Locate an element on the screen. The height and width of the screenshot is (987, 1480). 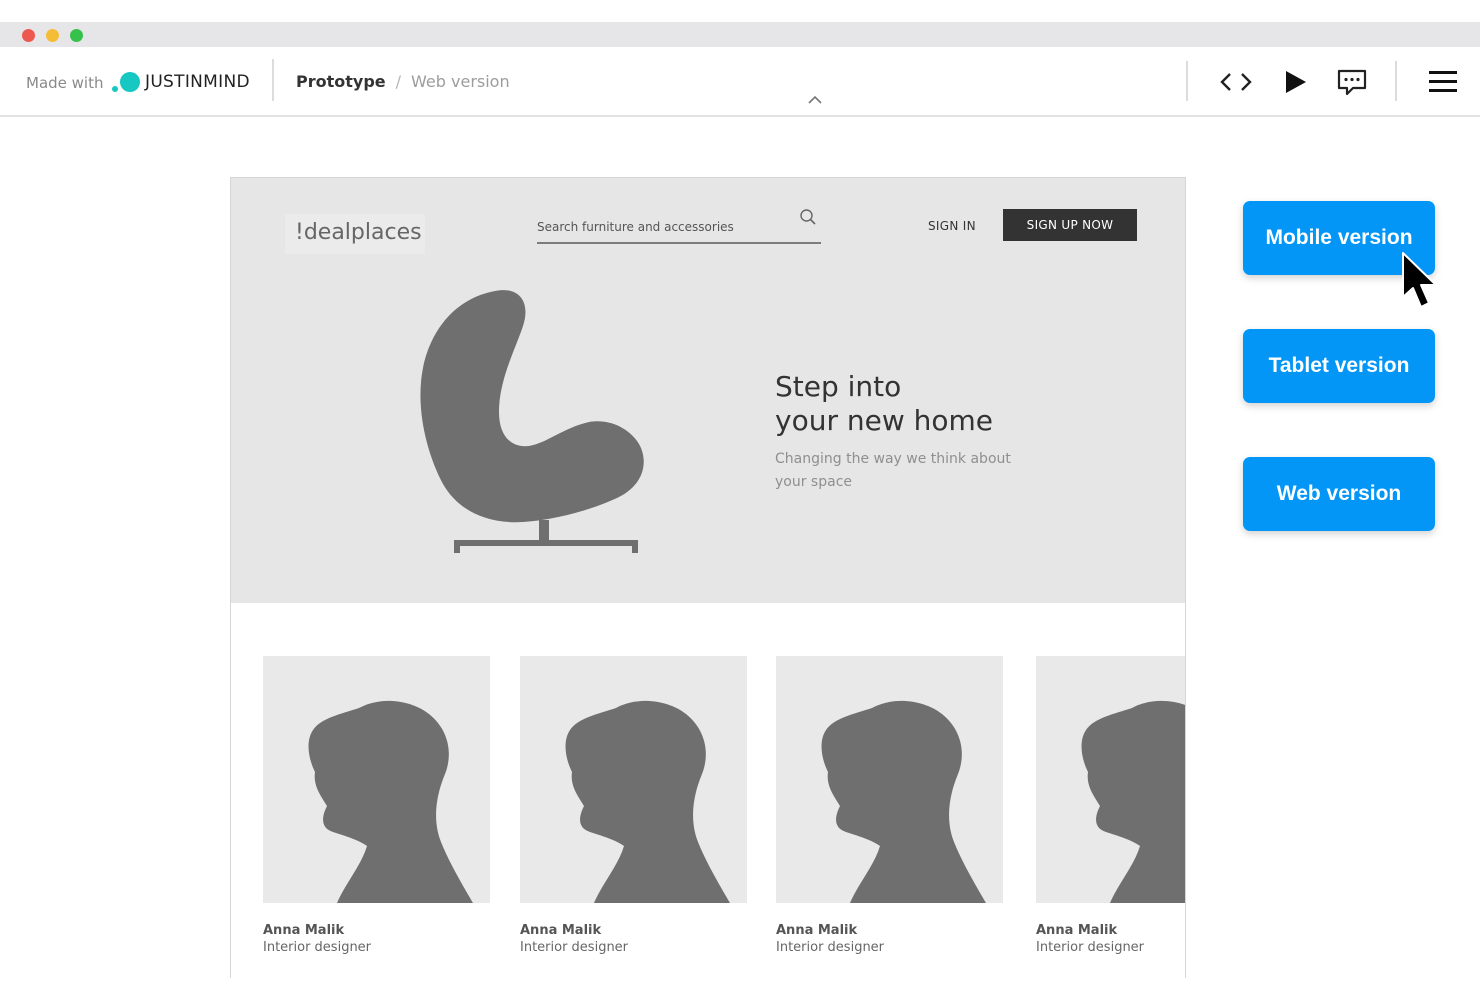
breadcrumb-page: Web version is located at coordinates (460, 81).